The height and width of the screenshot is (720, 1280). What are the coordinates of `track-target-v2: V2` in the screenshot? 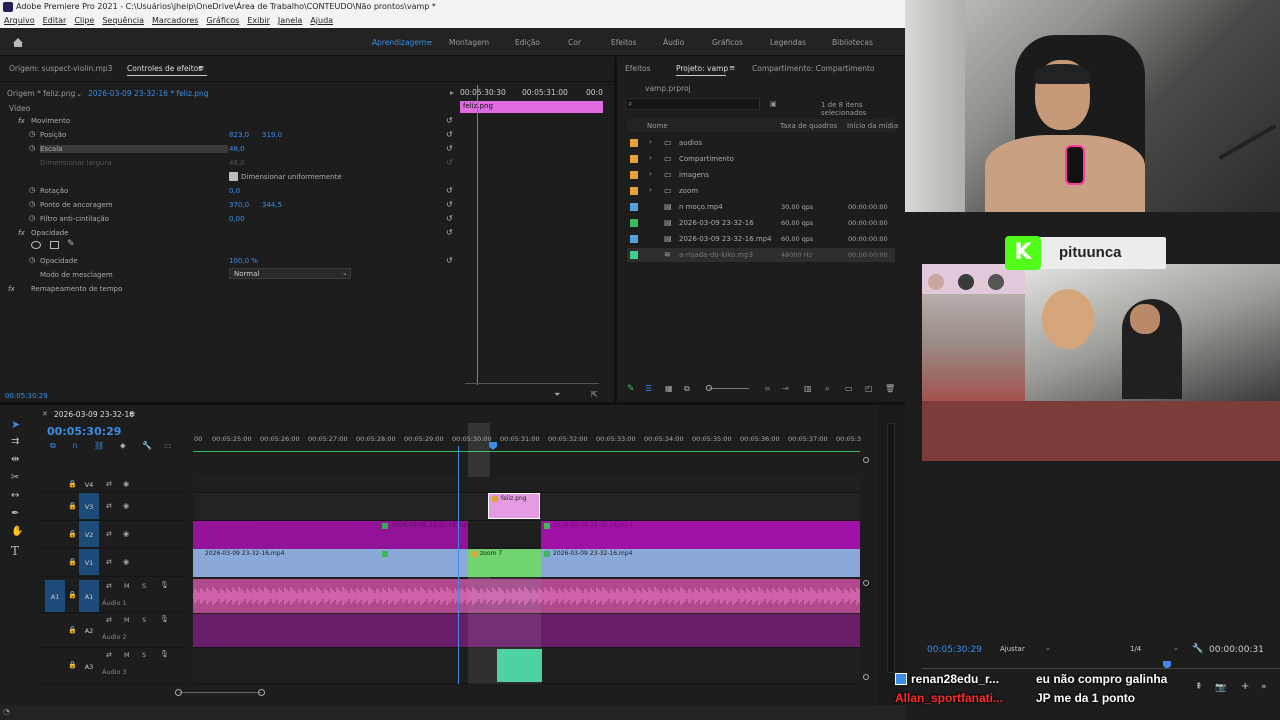 It's located at (89, 534).